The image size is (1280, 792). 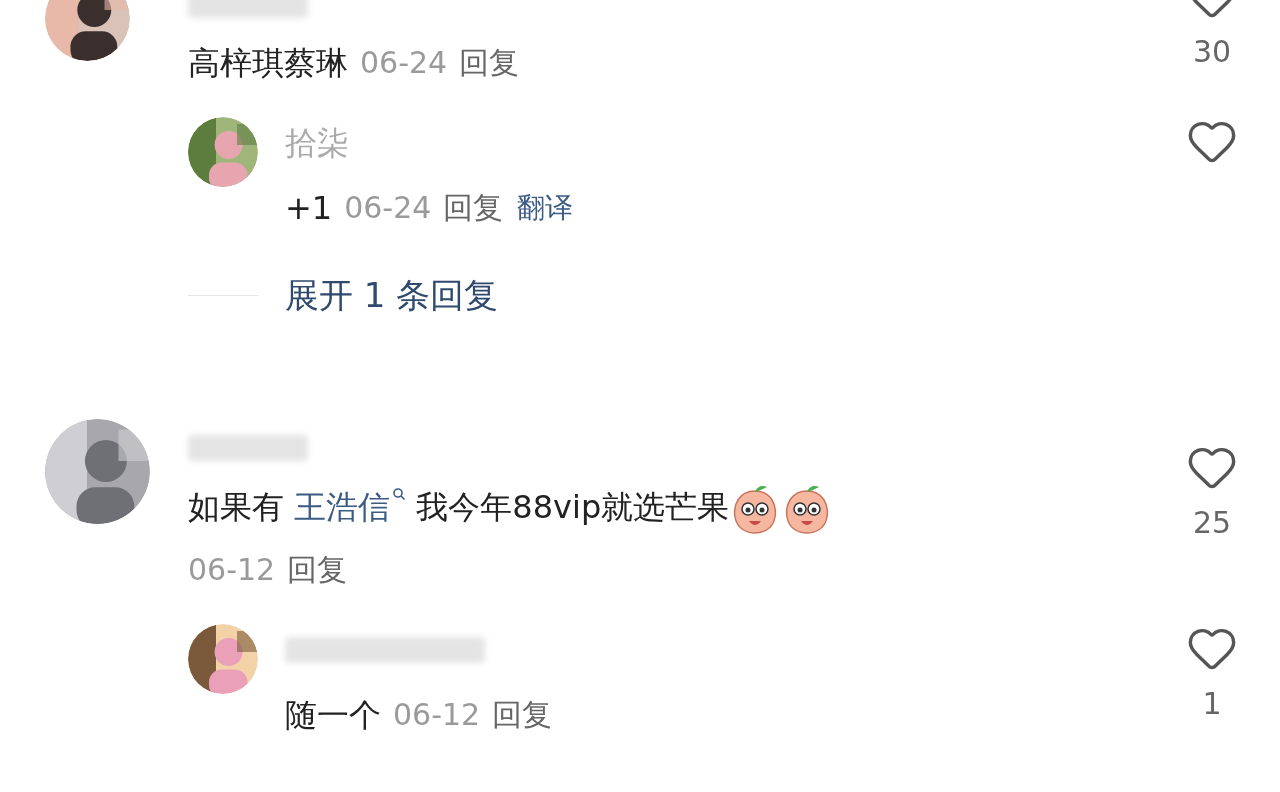 I want to click on like-count: 30, so click(x=1212, y=52).